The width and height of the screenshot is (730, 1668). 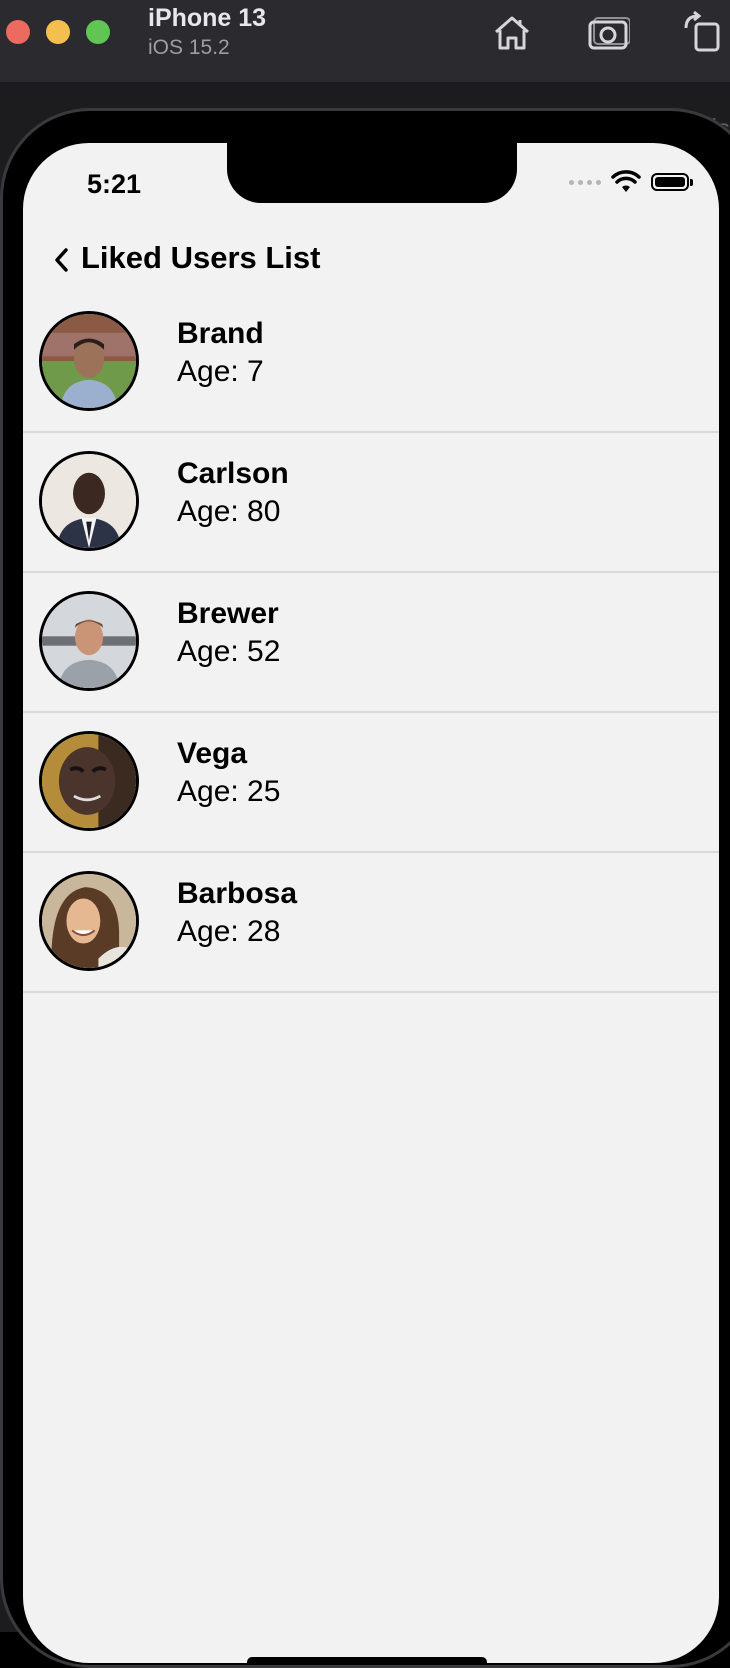 I want to click on chevron-left-icon, so click(x=61, y=260).